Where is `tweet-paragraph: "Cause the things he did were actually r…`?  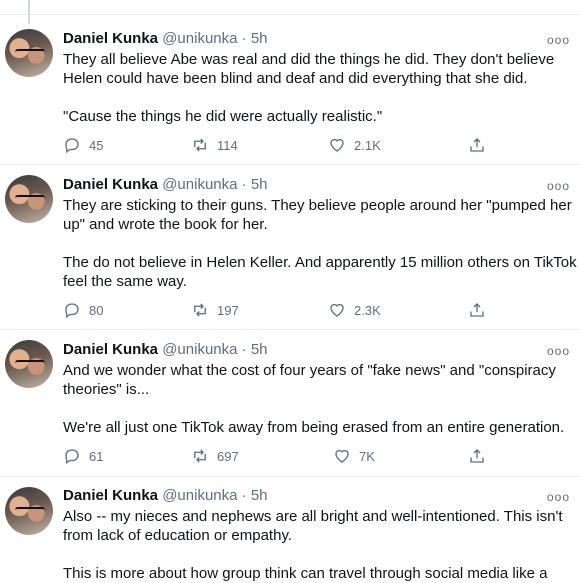 tweet-paragraph: "Cause the things he did were actually r… is located at coordinates (223, 116).